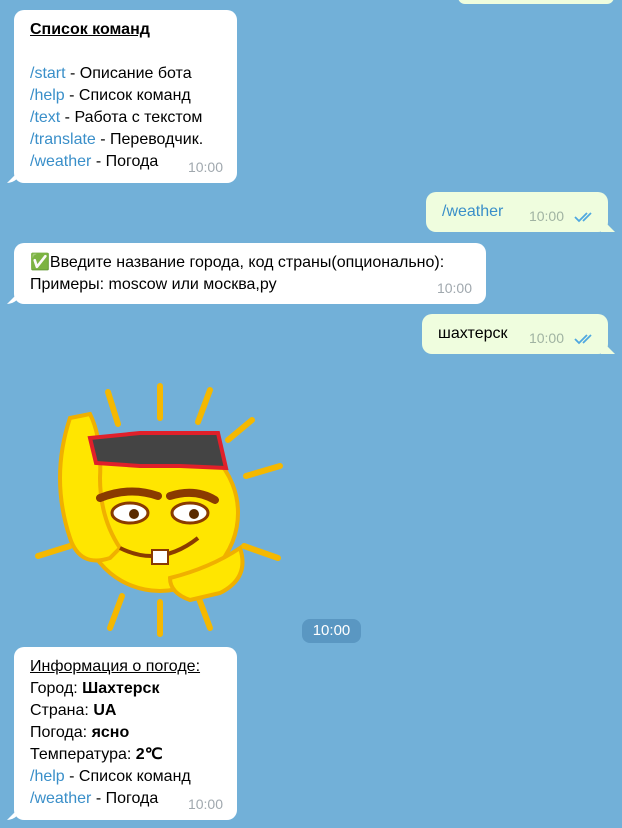 The image size is (622, 828). Describe the element at coordinates (110, 732) in the screenshot. I see `weather-value: ясно` at that location.